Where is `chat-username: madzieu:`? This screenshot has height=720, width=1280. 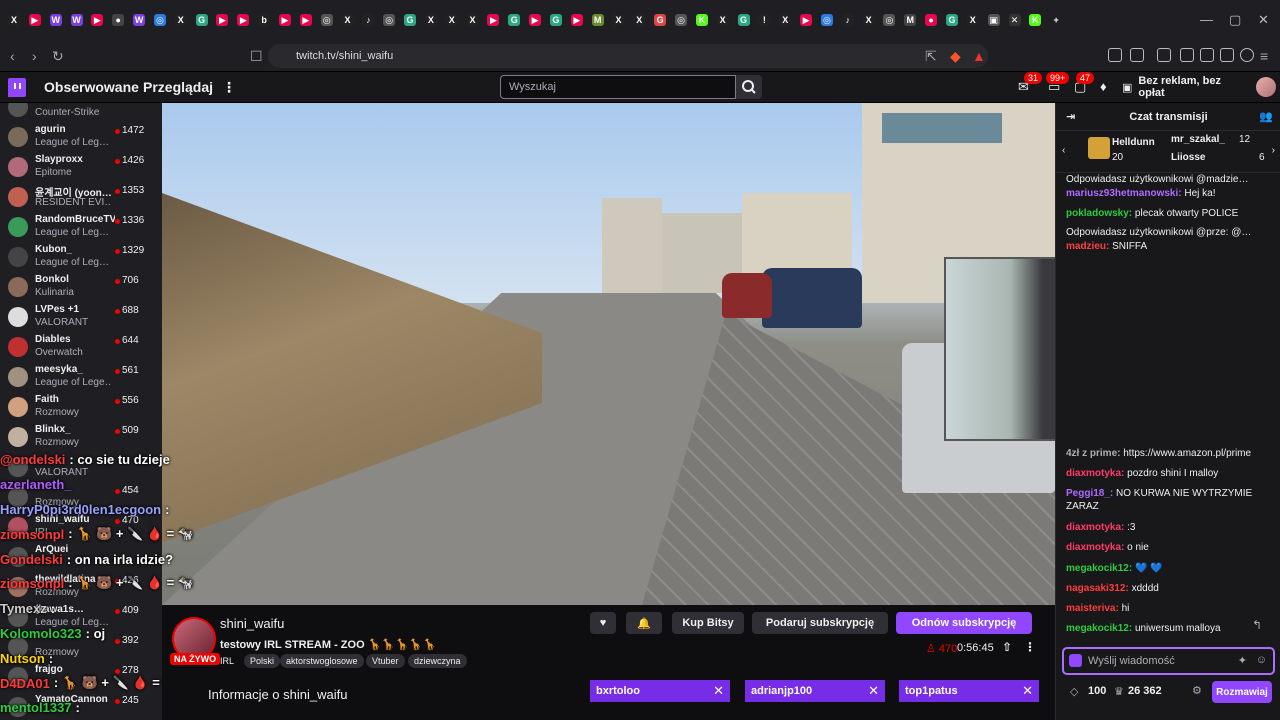
chat-username: madzieu: is located at coordinates (1087, 246).